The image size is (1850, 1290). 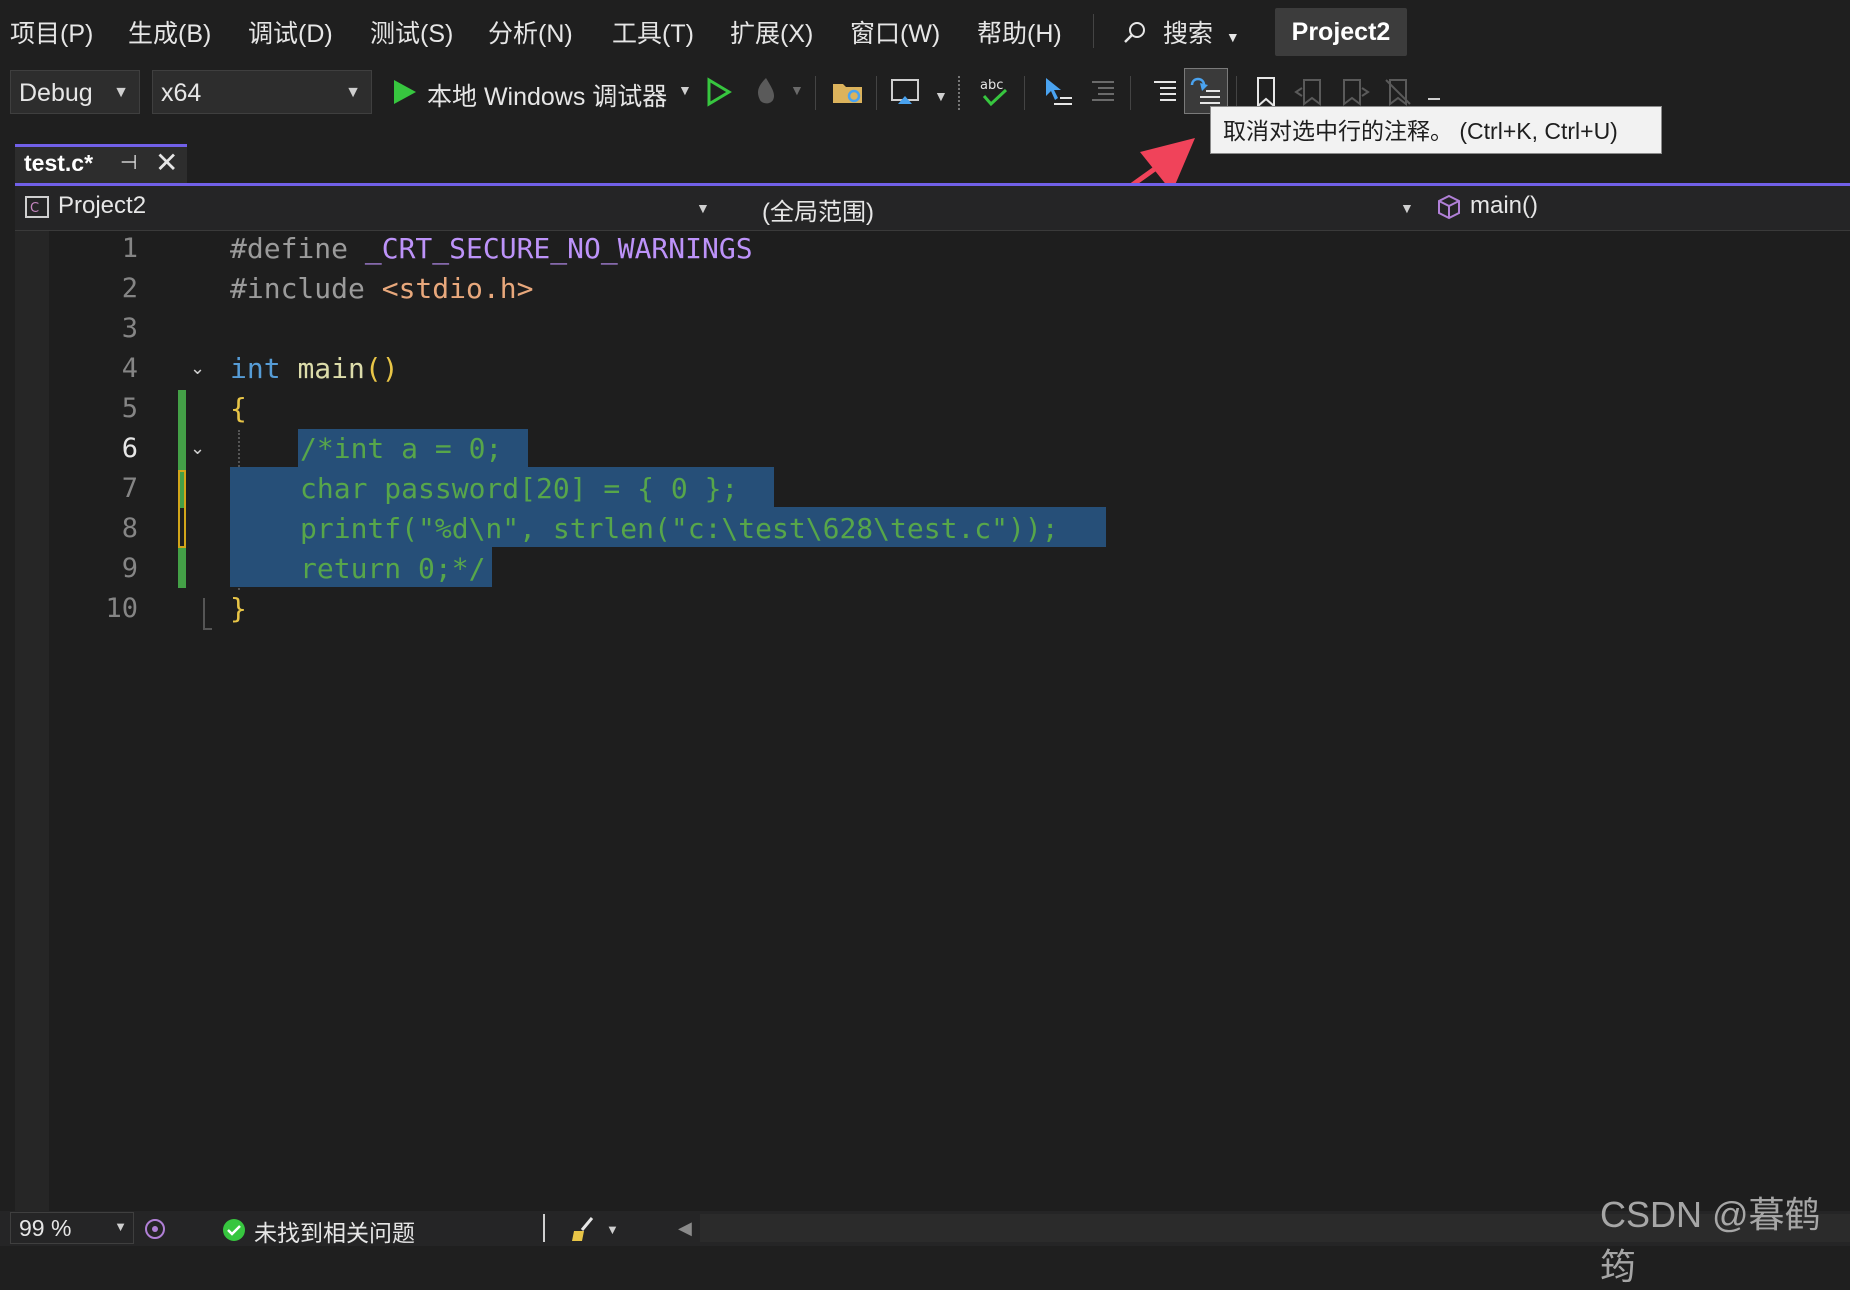 What do you see at coordinates (547, 95) in the screenshot?
I see `start-debugging-button: 本地 Windows 调试器` at bounding box center [547, 95].